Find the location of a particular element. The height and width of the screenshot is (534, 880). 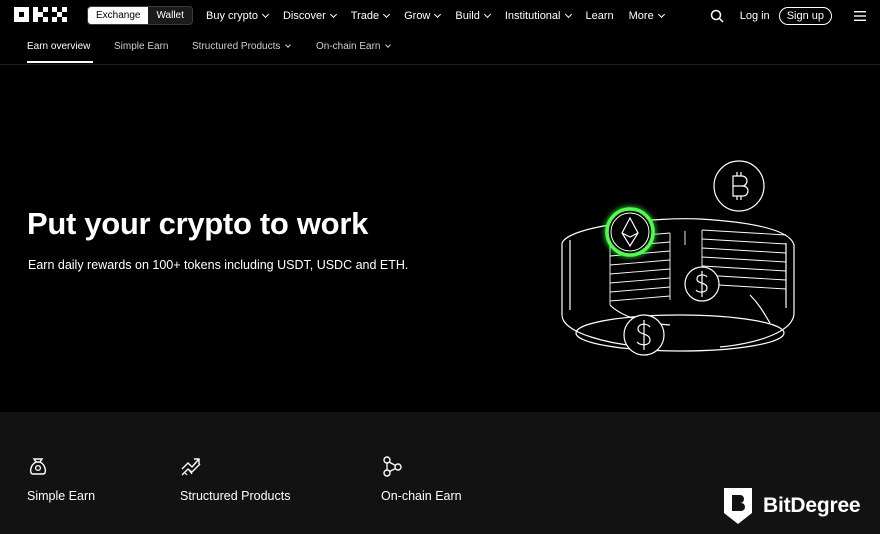

nav-build: Build is located at coordinates (473, 15).